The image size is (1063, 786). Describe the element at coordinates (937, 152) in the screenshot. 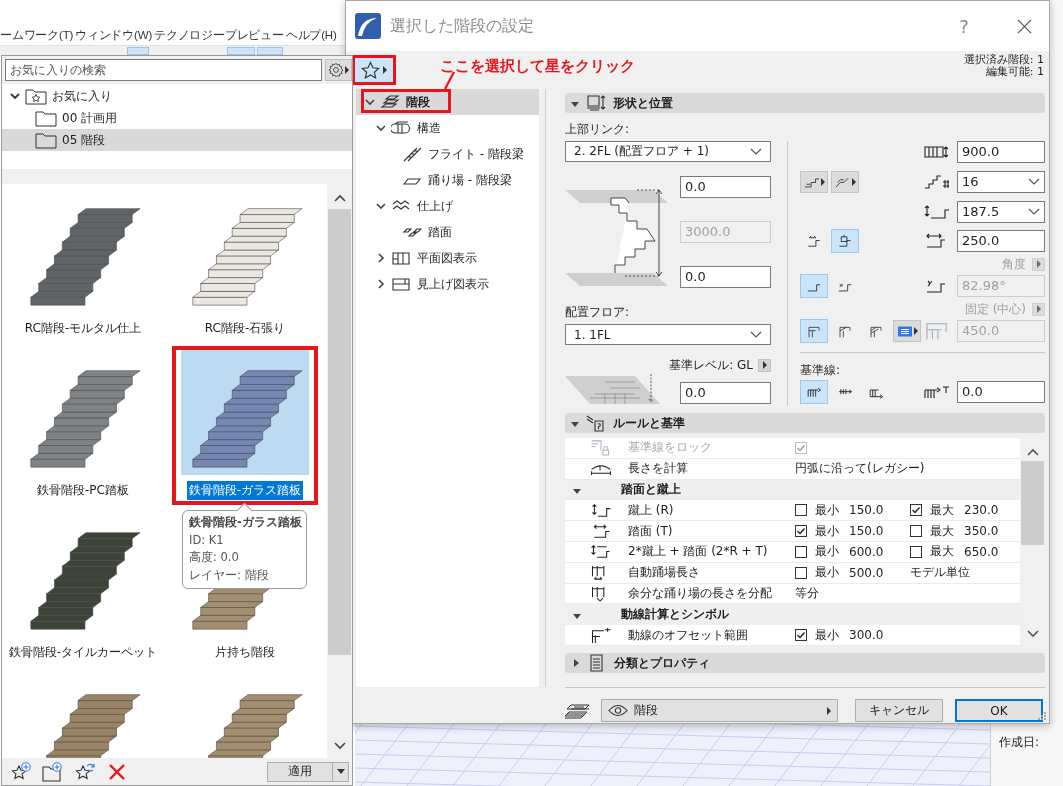

I see `stair-width-icon` at that location.